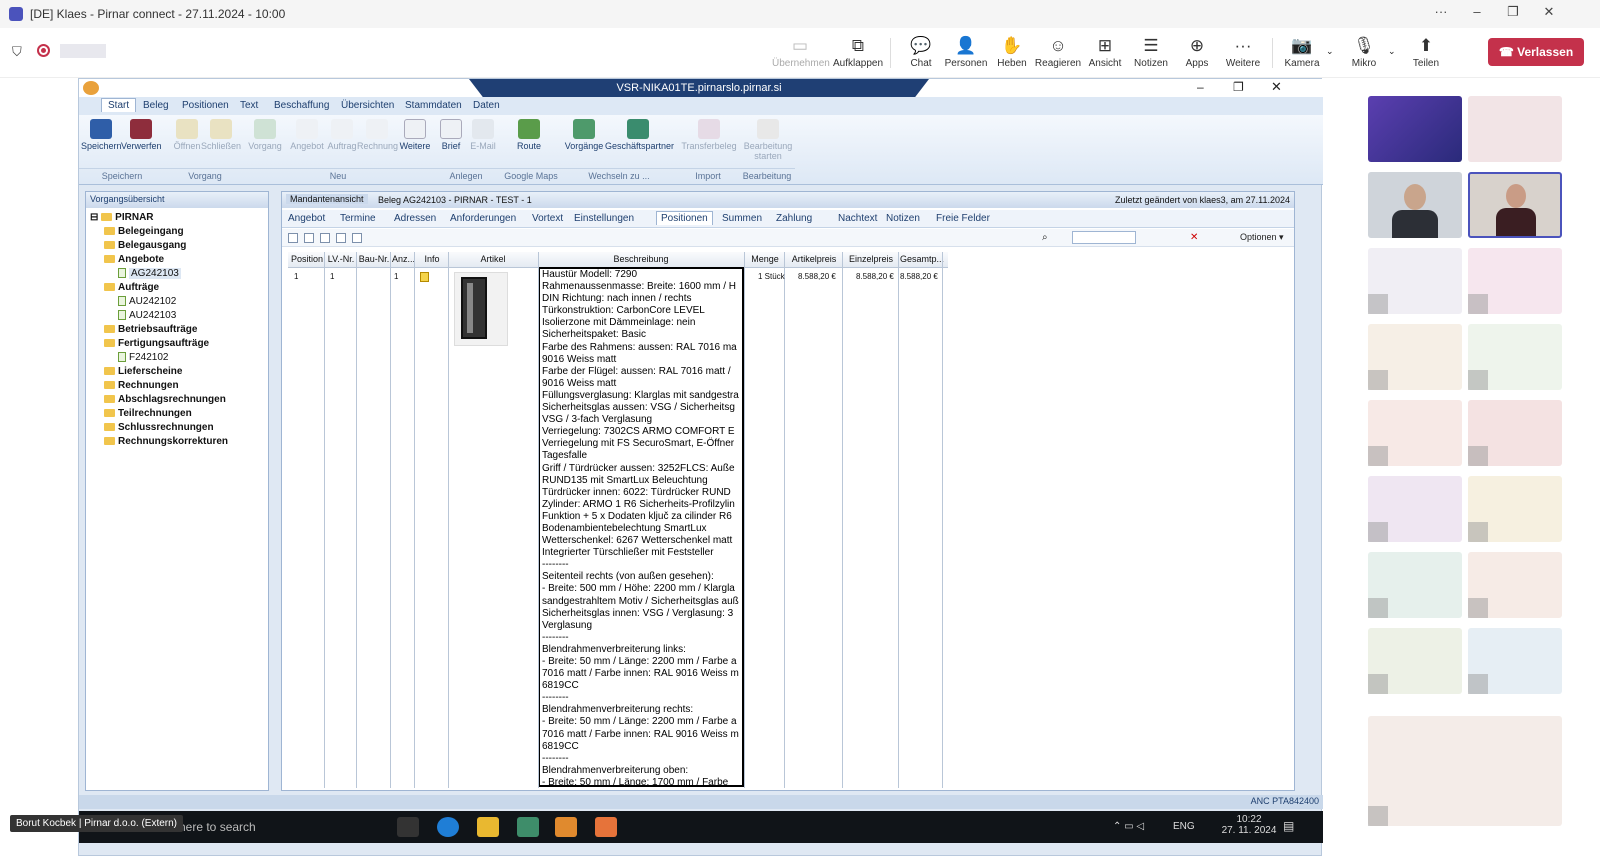  What do you see at coordinates (871, 259) in the screenshot?
I see `column-header: Einzelpreis` at bounding box center [871, 259].